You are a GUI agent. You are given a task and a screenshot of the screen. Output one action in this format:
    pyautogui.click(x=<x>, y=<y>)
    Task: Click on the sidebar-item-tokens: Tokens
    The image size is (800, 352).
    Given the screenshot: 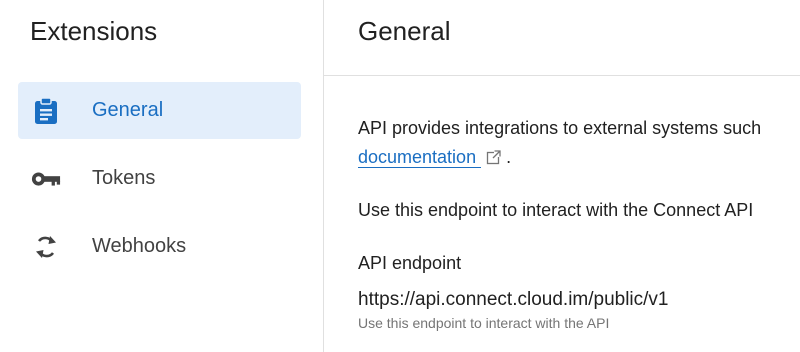 What is the action you would take?
    pyautogui.click(x=159, y=178)
    